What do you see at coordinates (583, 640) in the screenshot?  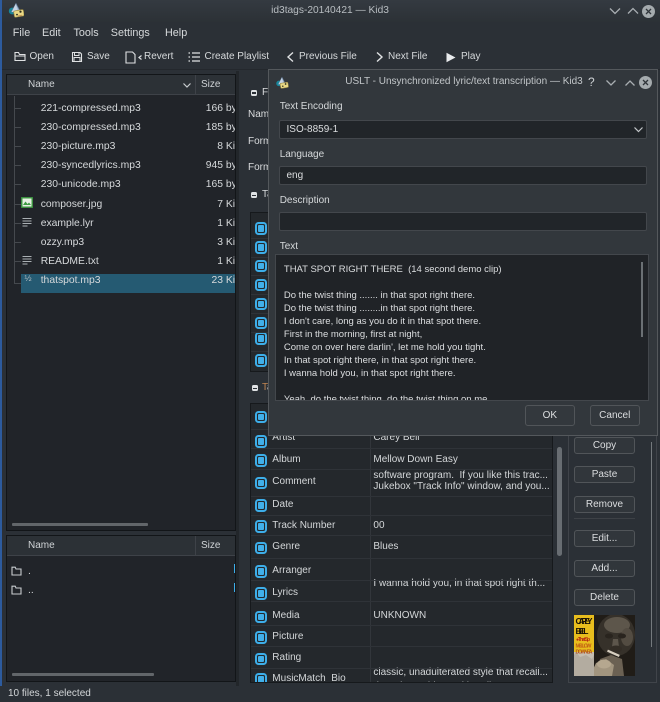 I see `svg-text: ●That·Sp` at bounding box center [583, 640].